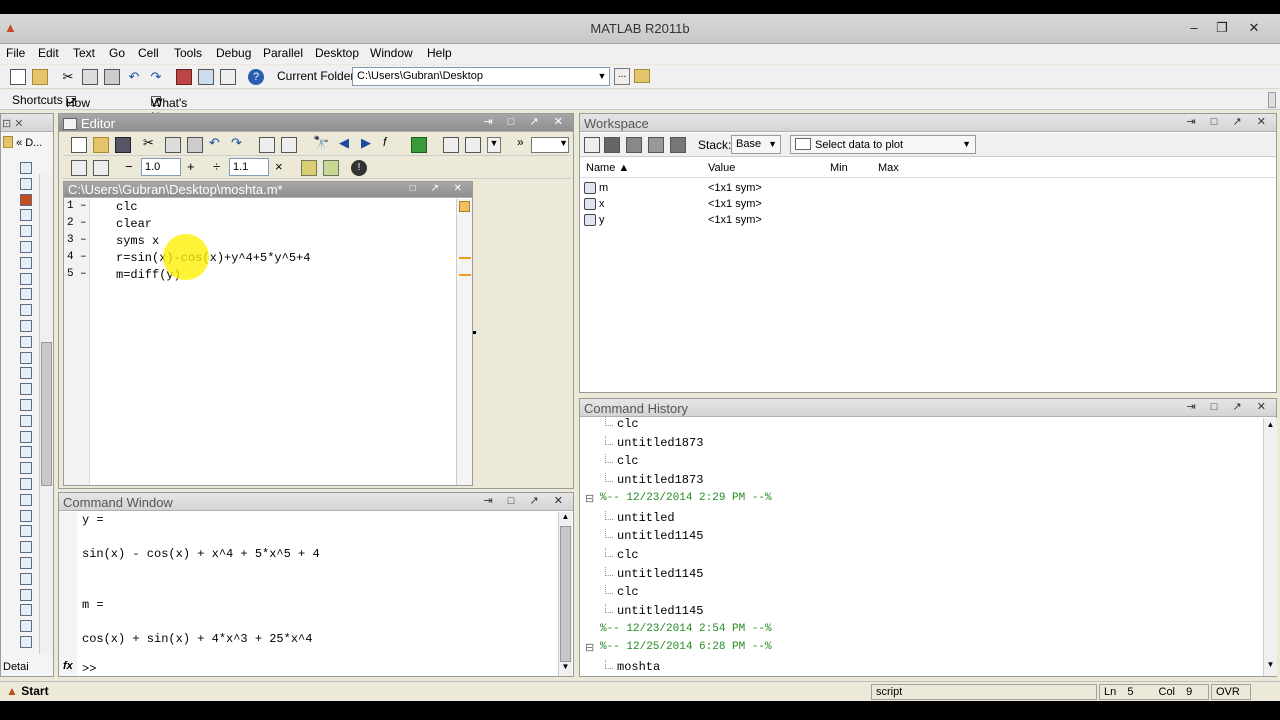 This screenshot has width=1280, height=720. What do you see at coordinates (268, 190) in the screenshot?
I see `editor-doc-tab: C:\Users\Gubran\Desktop\moshta.m* □ ↗ ✕` at bounding box center [268, 190].